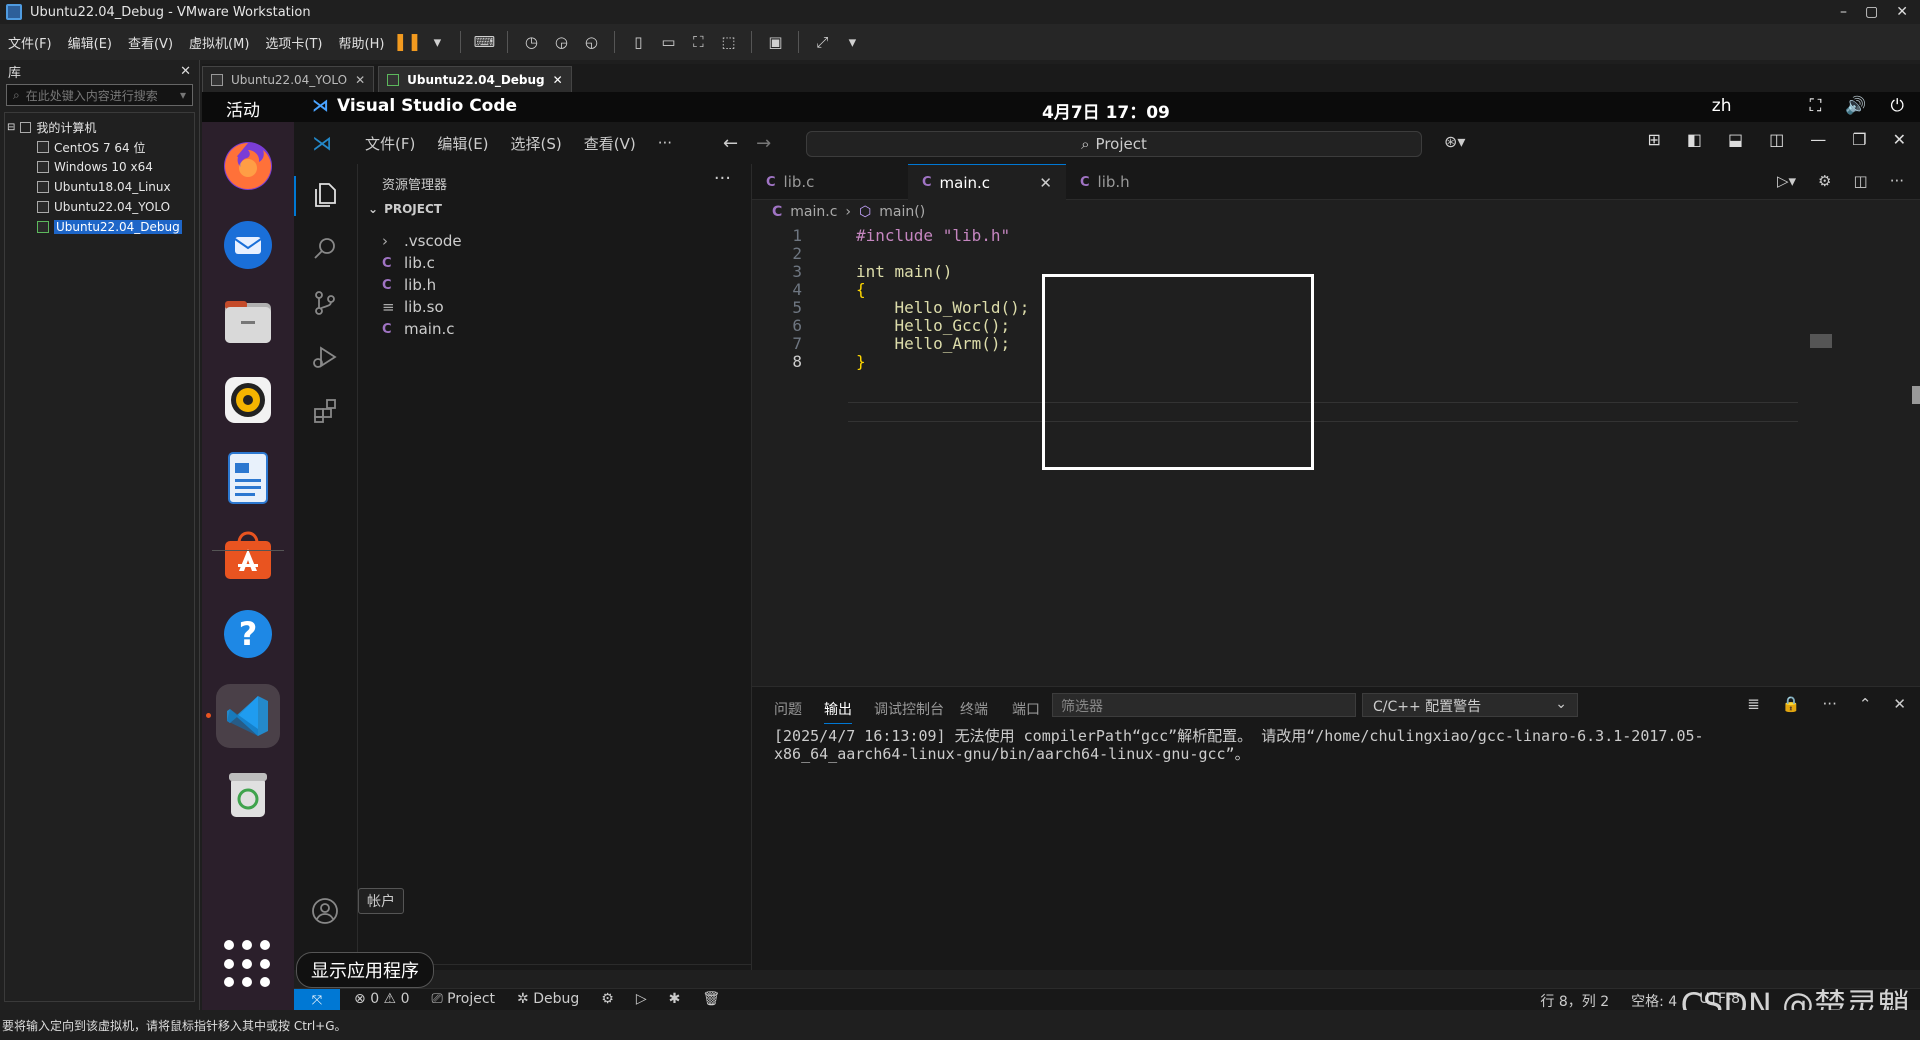  What do you see at coordinates (1106, 110) in the screenshot?
I see `clock: 4月7日 17：09` at bounding box center [1106, 110].